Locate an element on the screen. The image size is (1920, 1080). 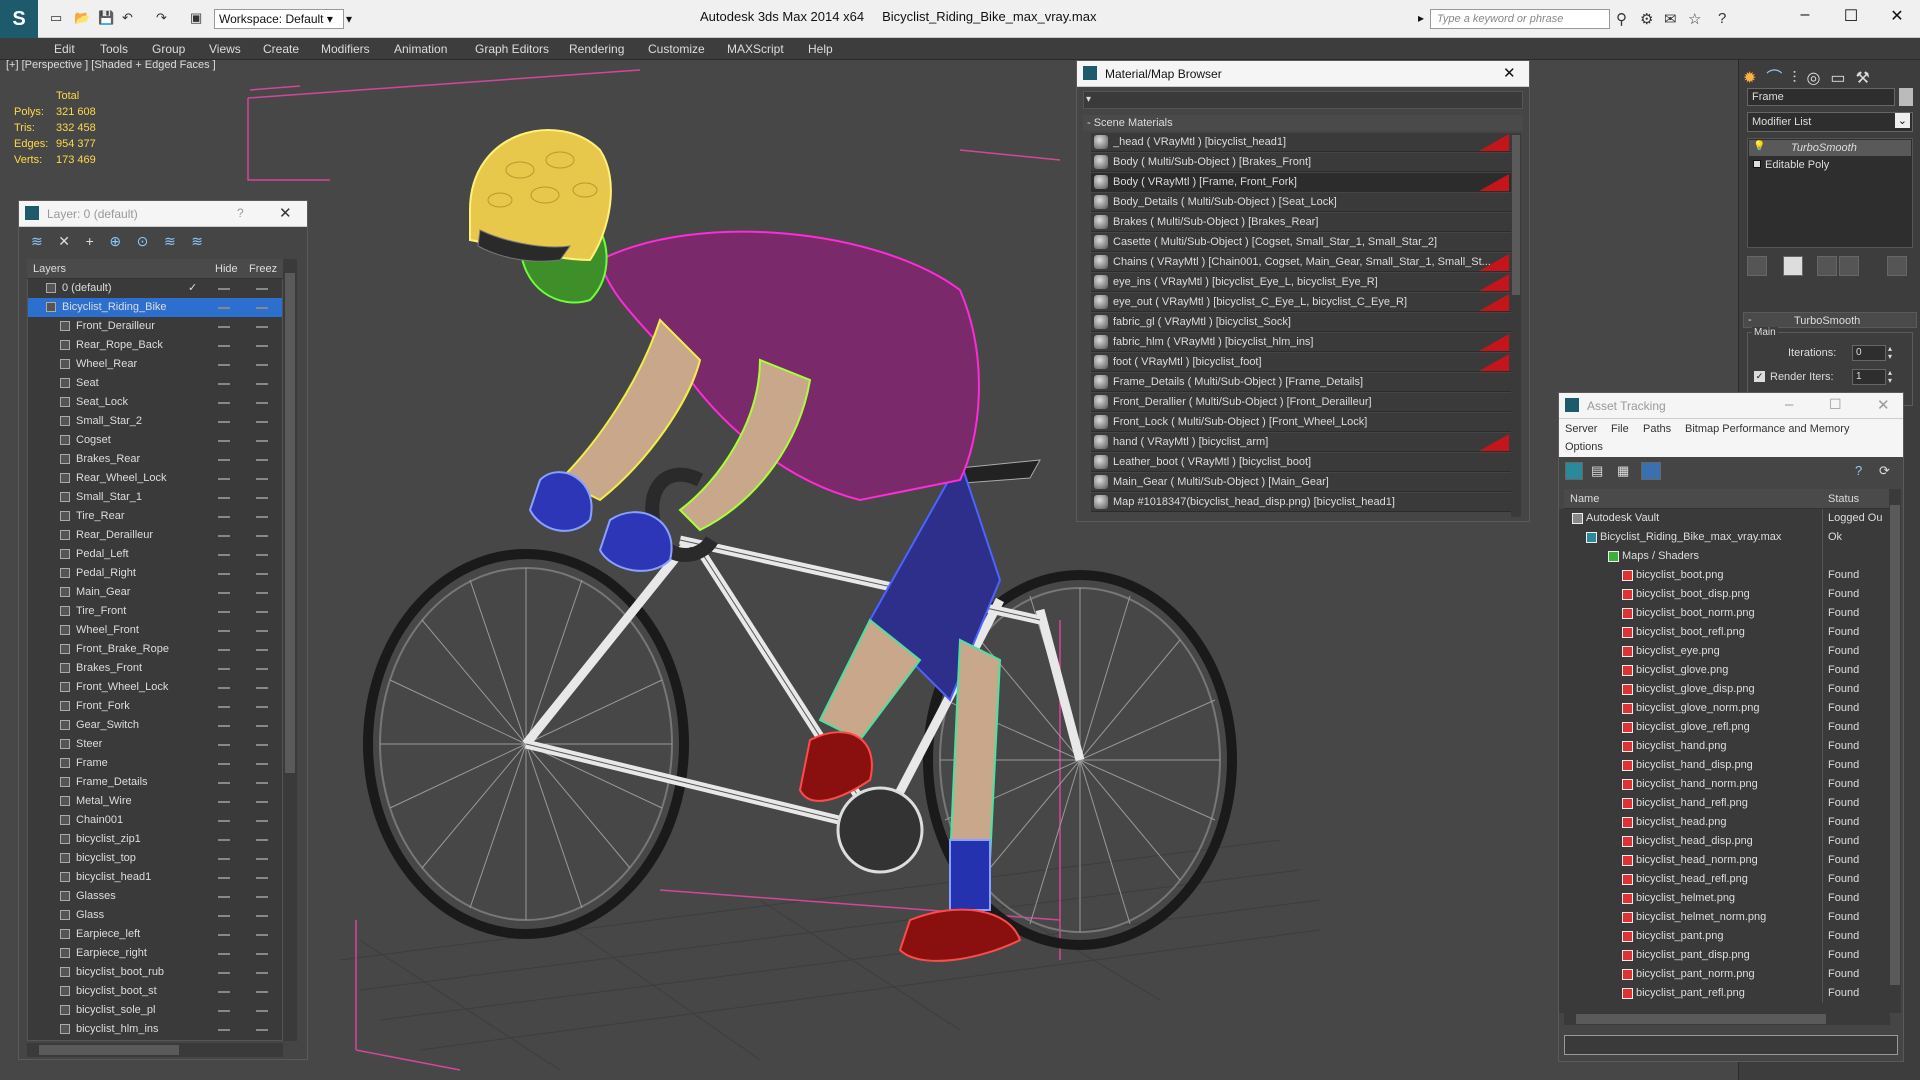
asset-row: bicyclist_glove_norm.png Found is located at coordinates (1727, 708).